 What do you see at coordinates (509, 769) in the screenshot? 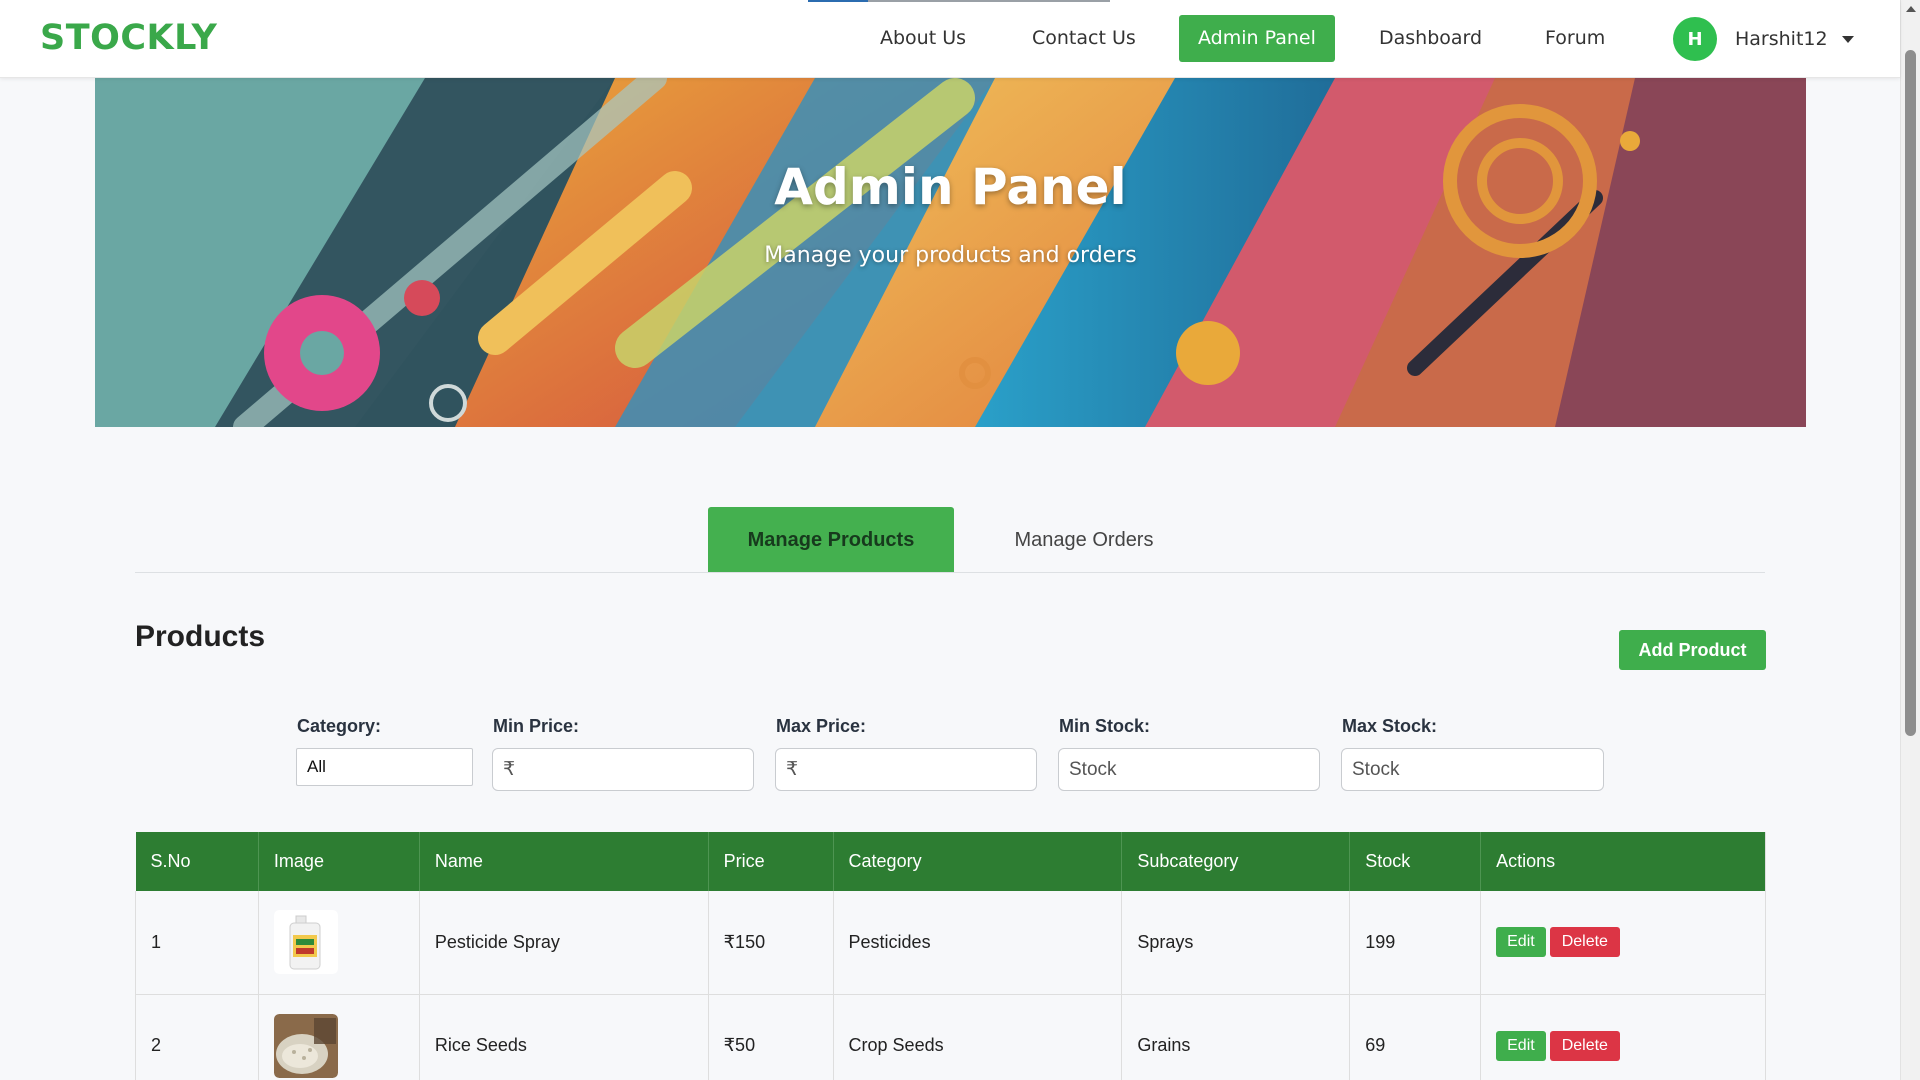
I see `min-price-placeholder: ₹` at bounding box center [509, 769].